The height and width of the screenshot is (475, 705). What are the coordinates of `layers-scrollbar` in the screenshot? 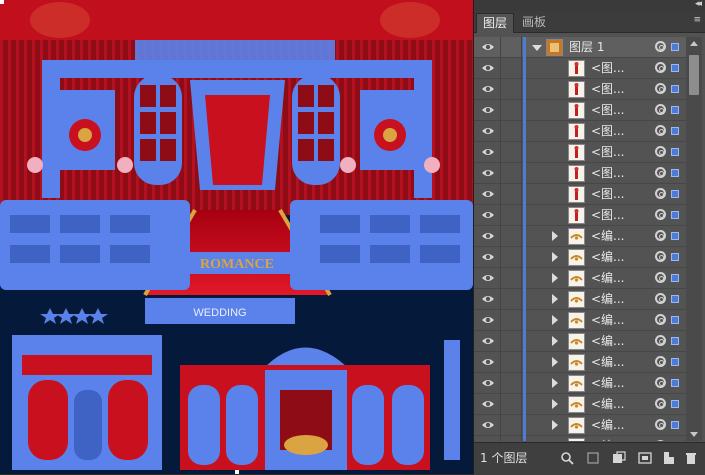 It's located at (694, 239).